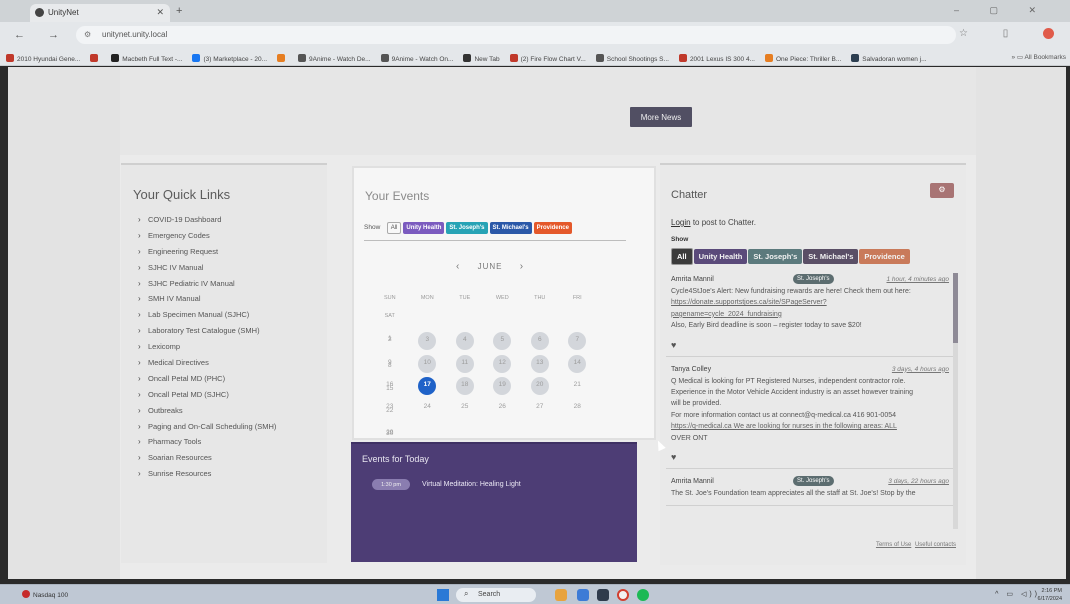 This screenshot has height=604, width=1070. Describe the element at coordinates (179, 11) in the screenshot. I see `new-tab-icon: +` at that location.